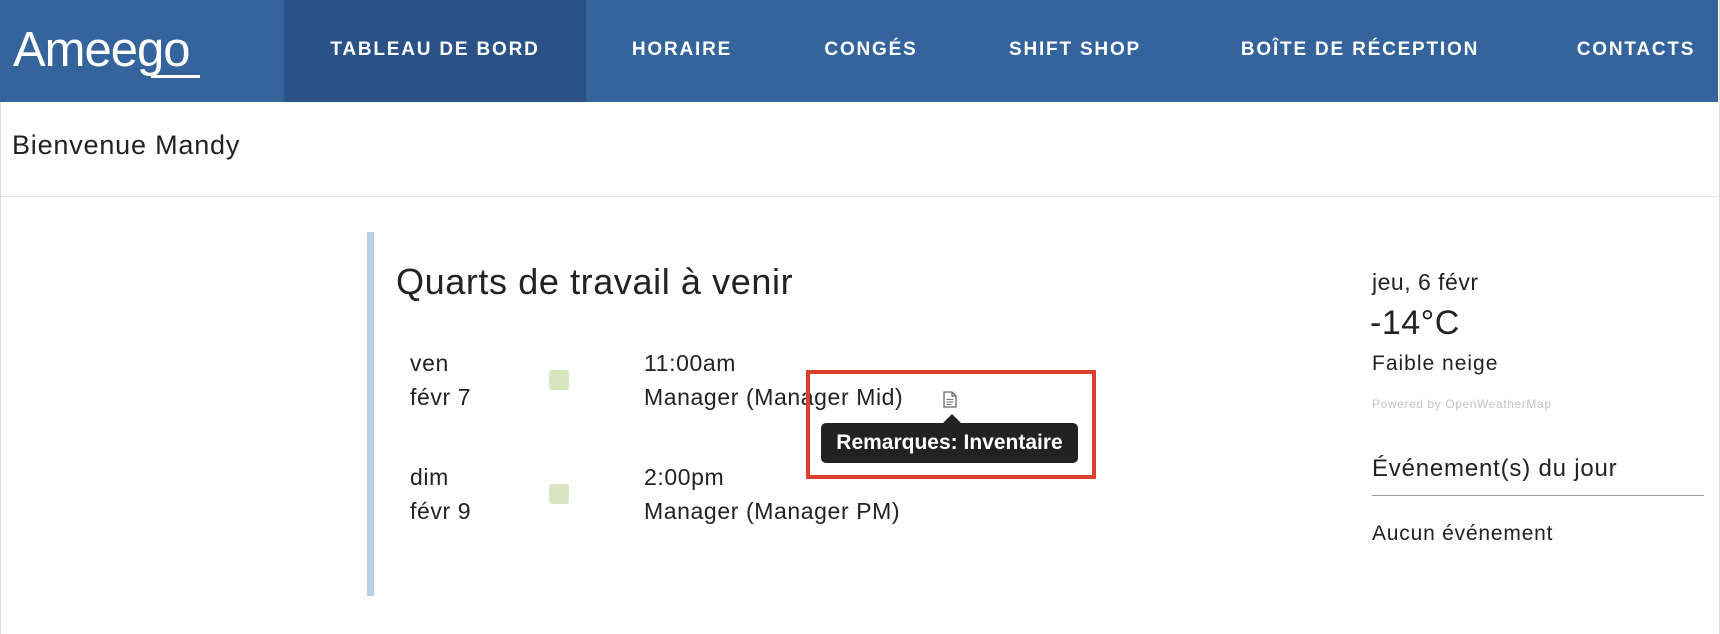 The height and width of the screenshot is (634, 1720). I want to click on ameego-logo: Ameego, so click(102, 50).